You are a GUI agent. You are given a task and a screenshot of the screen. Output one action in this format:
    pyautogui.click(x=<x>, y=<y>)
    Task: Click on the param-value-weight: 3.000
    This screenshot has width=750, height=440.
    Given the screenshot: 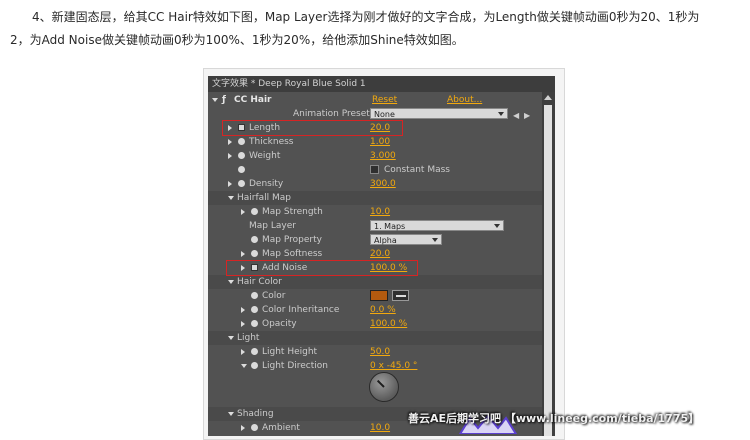 What is the action you would take?
    pyautogui.click(x=383, y=156)
    